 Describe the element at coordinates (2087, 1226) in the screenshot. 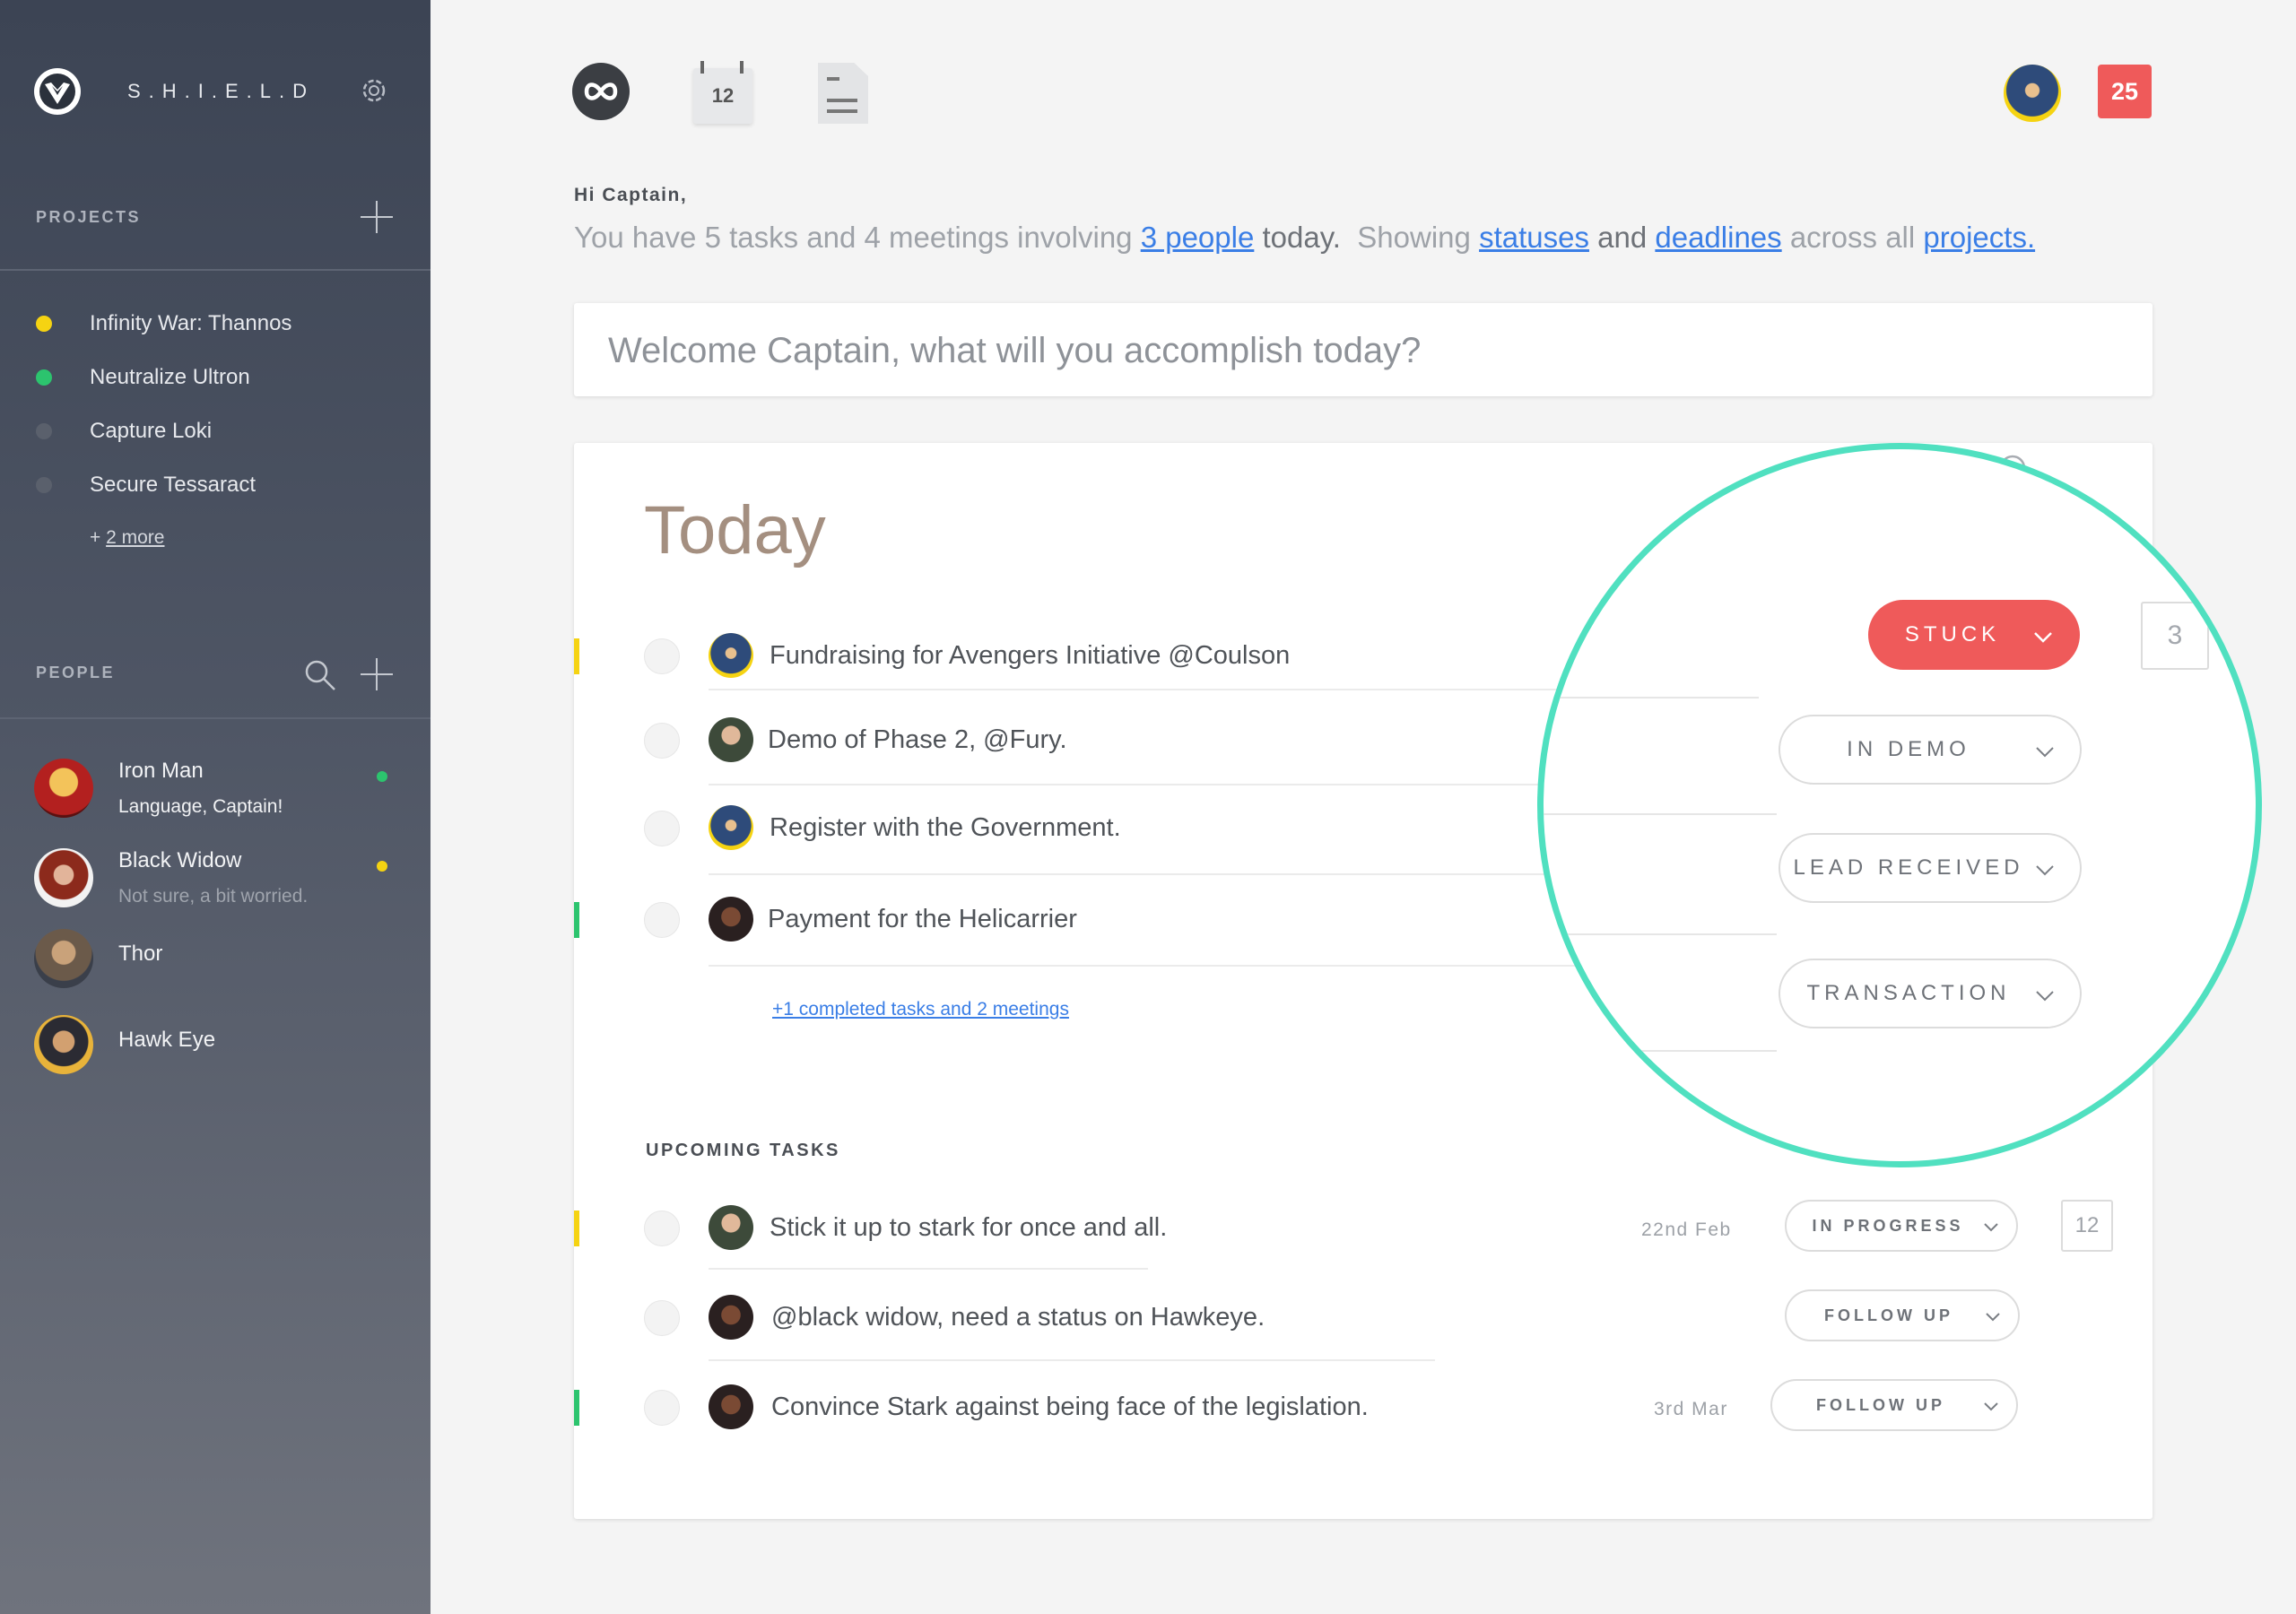

I see `count-box: 12` at that location.